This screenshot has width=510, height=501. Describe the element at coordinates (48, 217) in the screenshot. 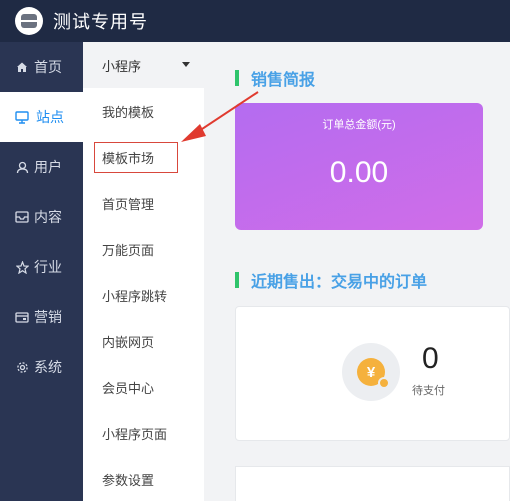

I see `sidebar-item-label: 内容` at that location.